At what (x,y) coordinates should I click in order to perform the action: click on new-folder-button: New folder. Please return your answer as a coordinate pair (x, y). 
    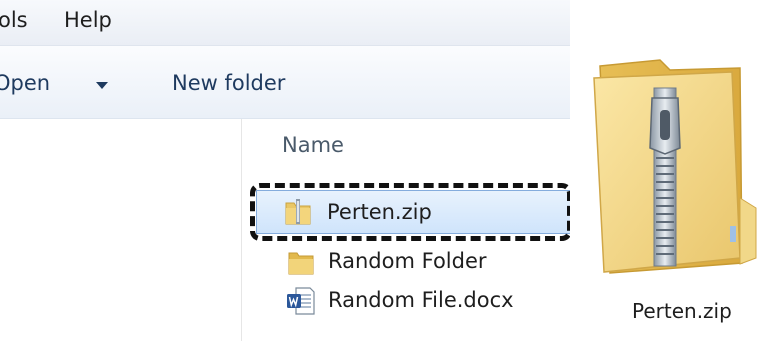
    Looking at the image, I should click on (228, 83).